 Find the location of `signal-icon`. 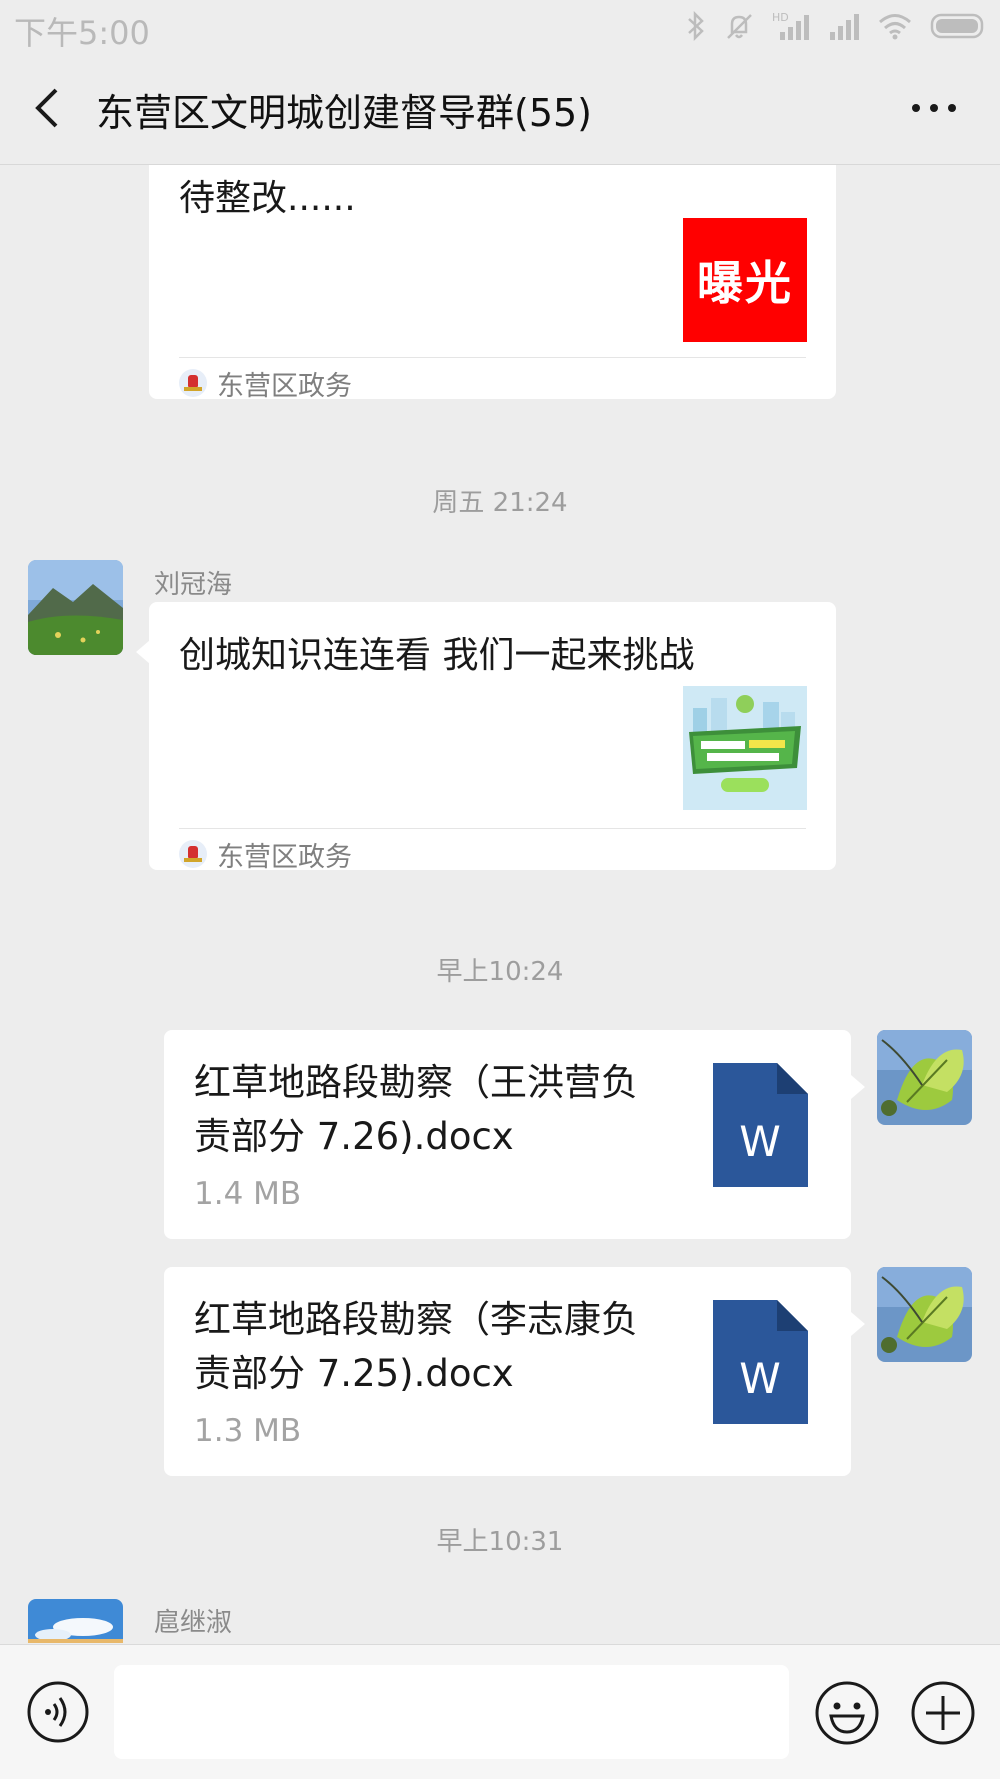

signal-icon is located at coordinates (844, 27).